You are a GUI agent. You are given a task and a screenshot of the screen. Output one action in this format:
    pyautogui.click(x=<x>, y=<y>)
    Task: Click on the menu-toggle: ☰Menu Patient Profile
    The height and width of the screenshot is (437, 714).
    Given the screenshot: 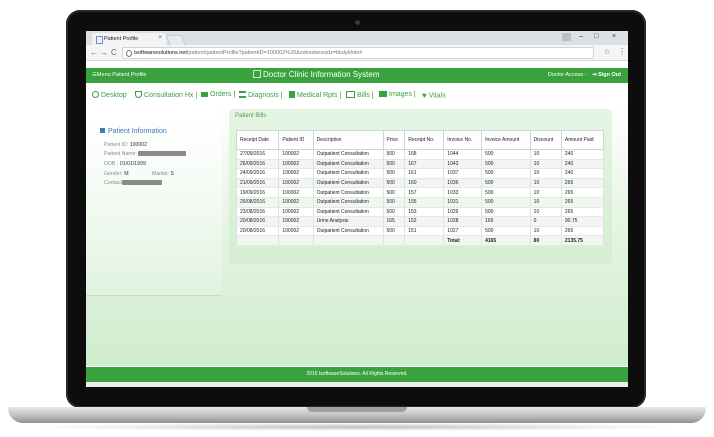 What is the action you would take?
    pyautogui.click(x=119, y=75)
    